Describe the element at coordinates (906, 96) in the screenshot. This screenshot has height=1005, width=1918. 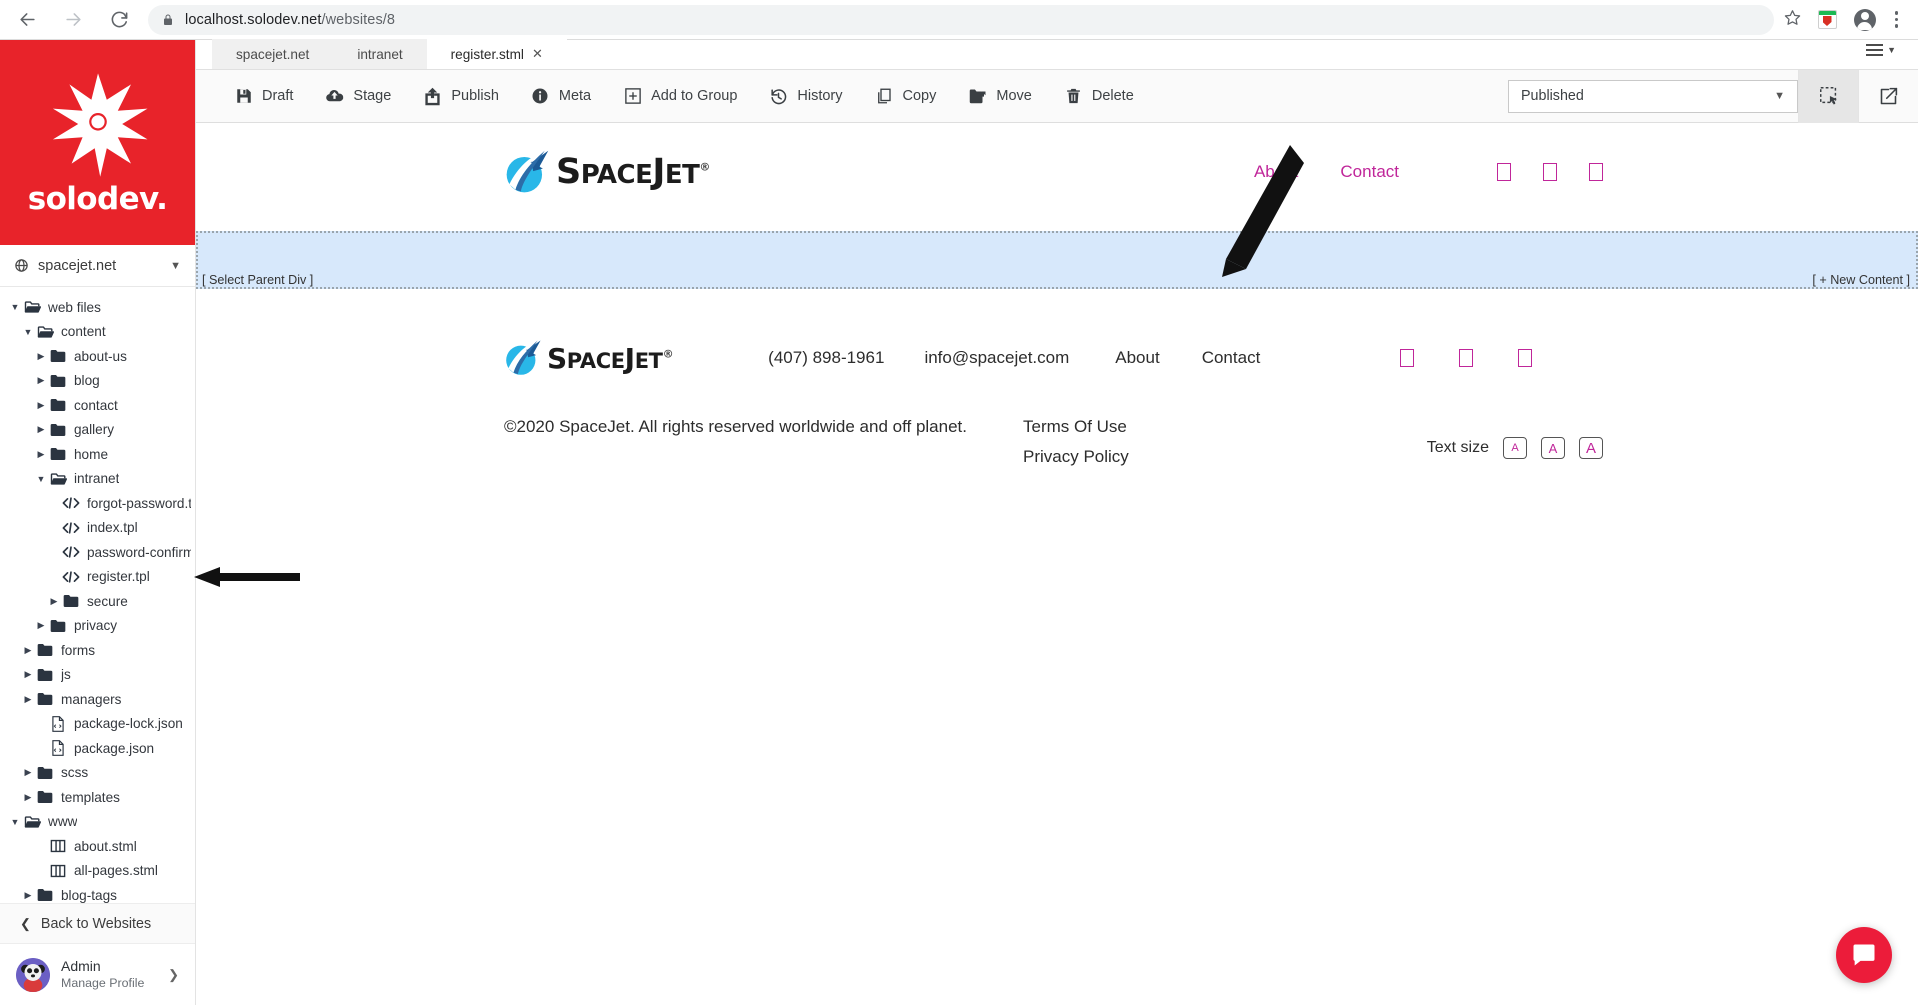
I see `toolbar-copy-button: Copy` at that location.